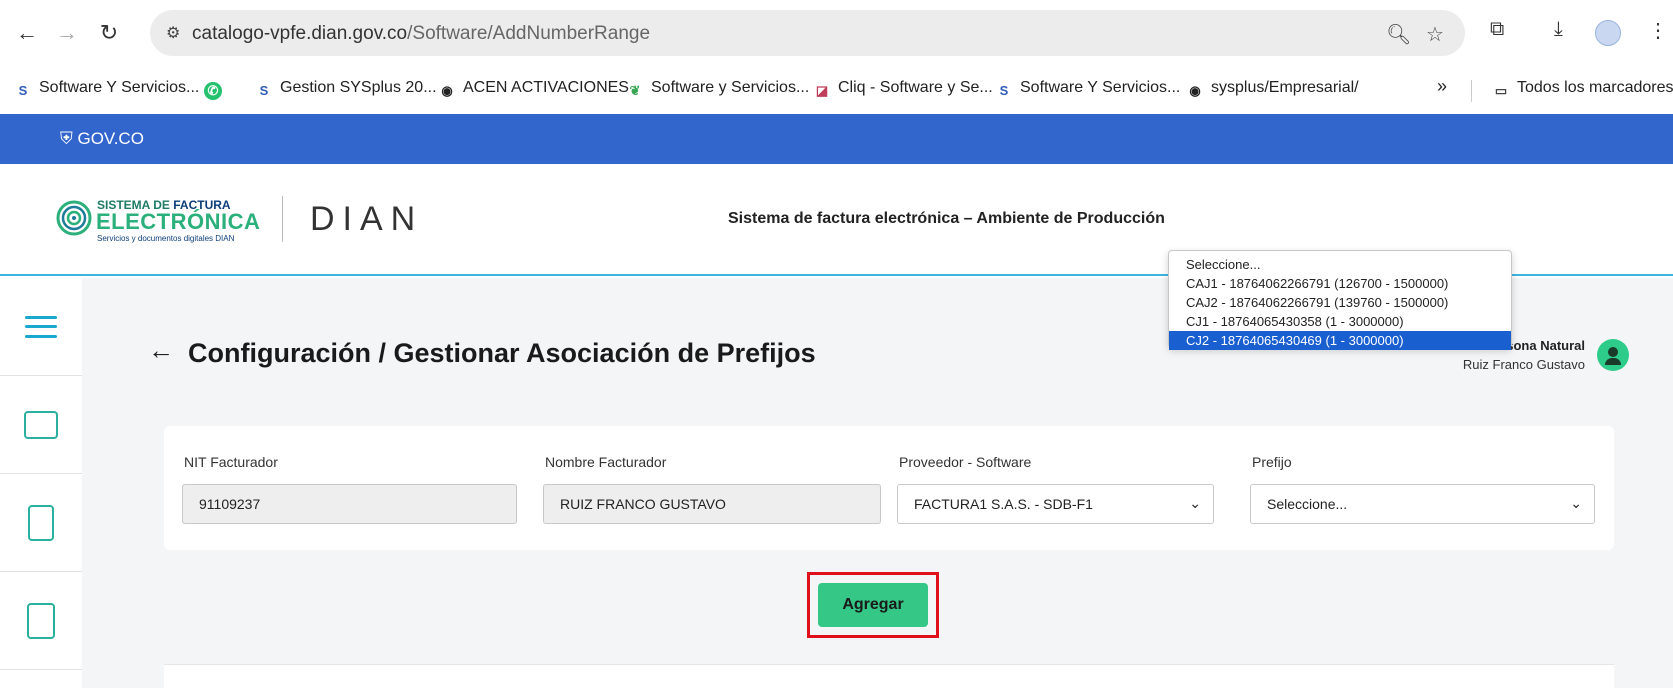  What do you see at coordinates (1497, 29) in the screenshot?
I see `extensions-icon: ⧉` at bounding box center [1497, 29].